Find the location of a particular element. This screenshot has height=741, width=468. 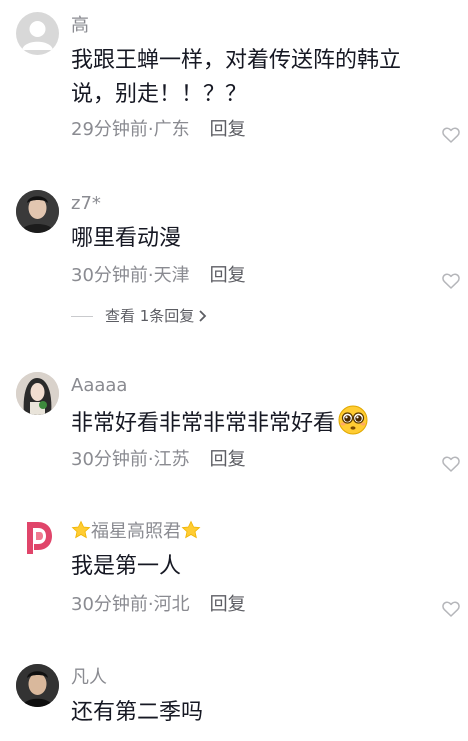

comment-text: 还有第二季吗 is located at coordinates (137, 712).